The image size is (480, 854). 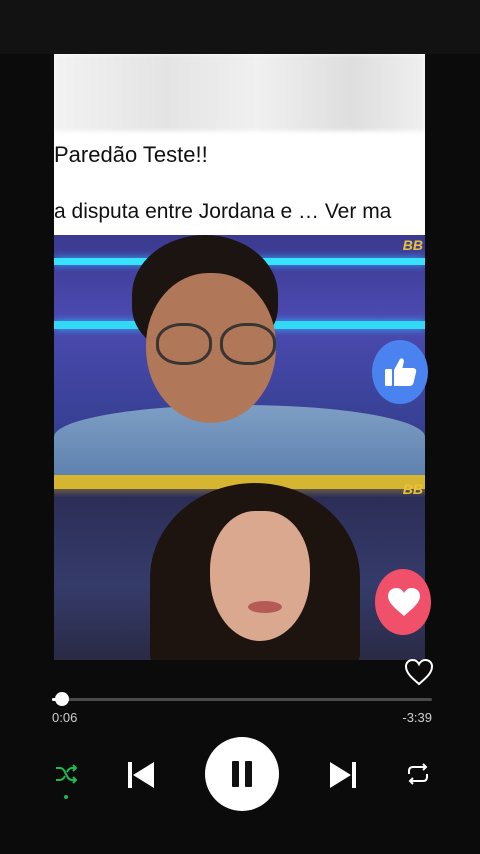 What do you see at coordinates (65, 717) in the screenshot?
I see `elapsed-time: 0:06` at bounding box center [65, 717].